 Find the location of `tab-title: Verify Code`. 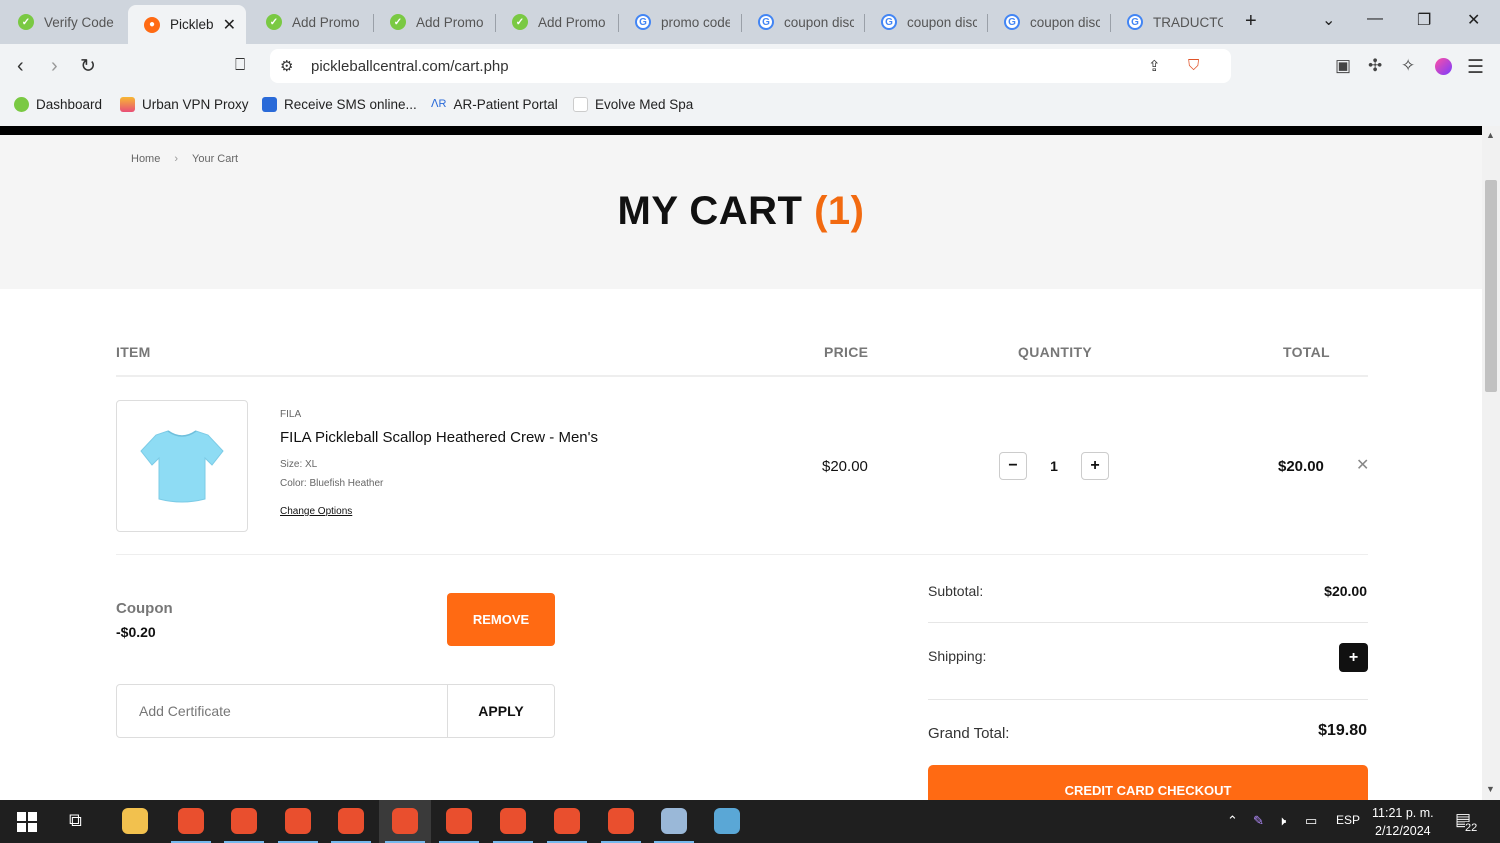

tab-title: Verify Code is located at coordinates (79, 22).